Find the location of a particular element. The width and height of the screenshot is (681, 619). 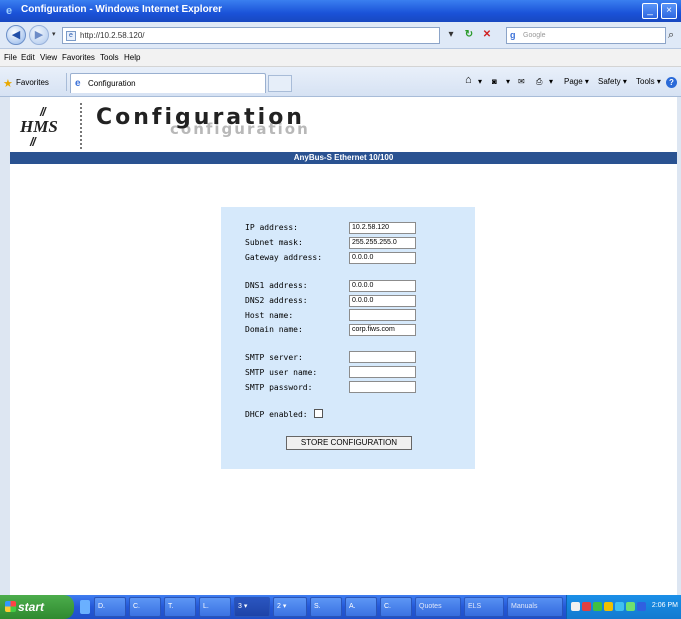

ip-address-label: IP address: is located at coordinates (271, 227).